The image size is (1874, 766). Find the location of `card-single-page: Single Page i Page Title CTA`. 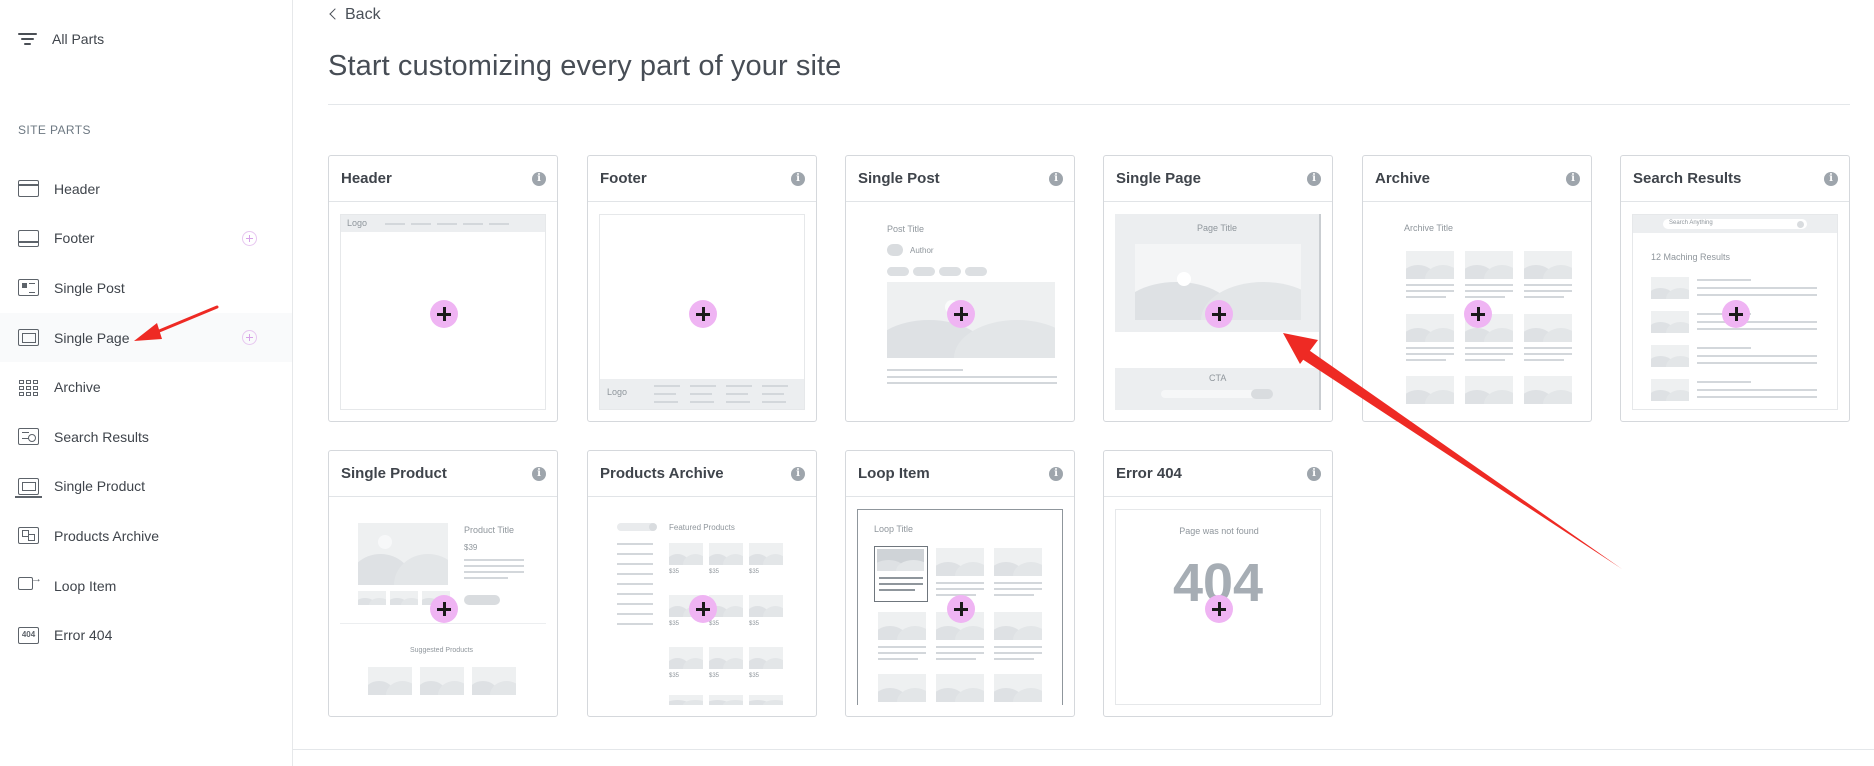

card-single-page: Single Page i Page Title CTA is located at coordinates (1218, 288).